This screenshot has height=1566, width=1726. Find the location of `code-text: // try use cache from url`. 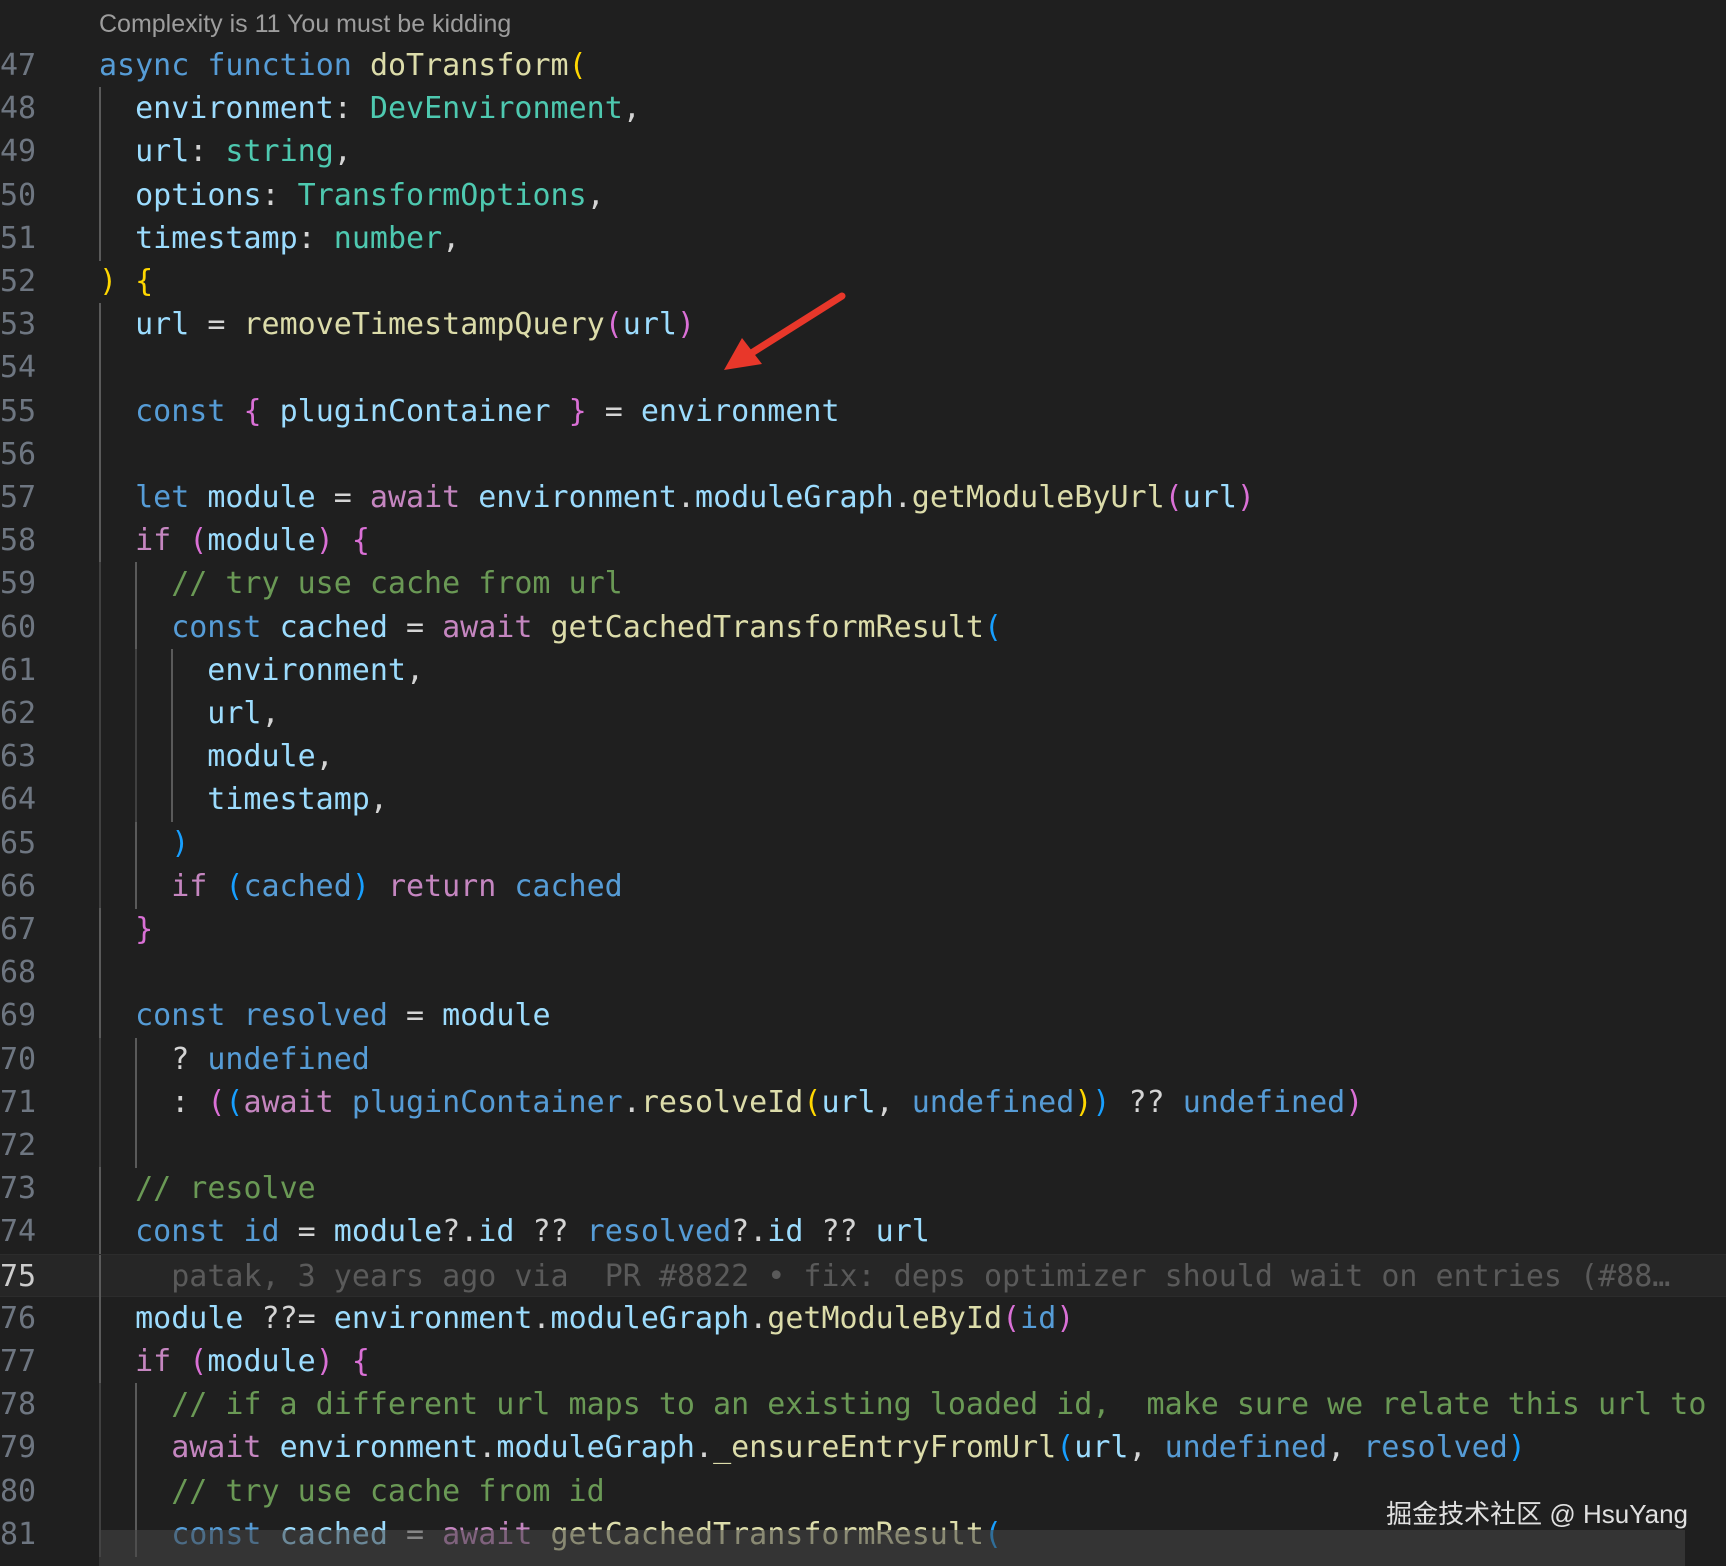

code-text: // try use cache from url is located at coordinates (397, 583).